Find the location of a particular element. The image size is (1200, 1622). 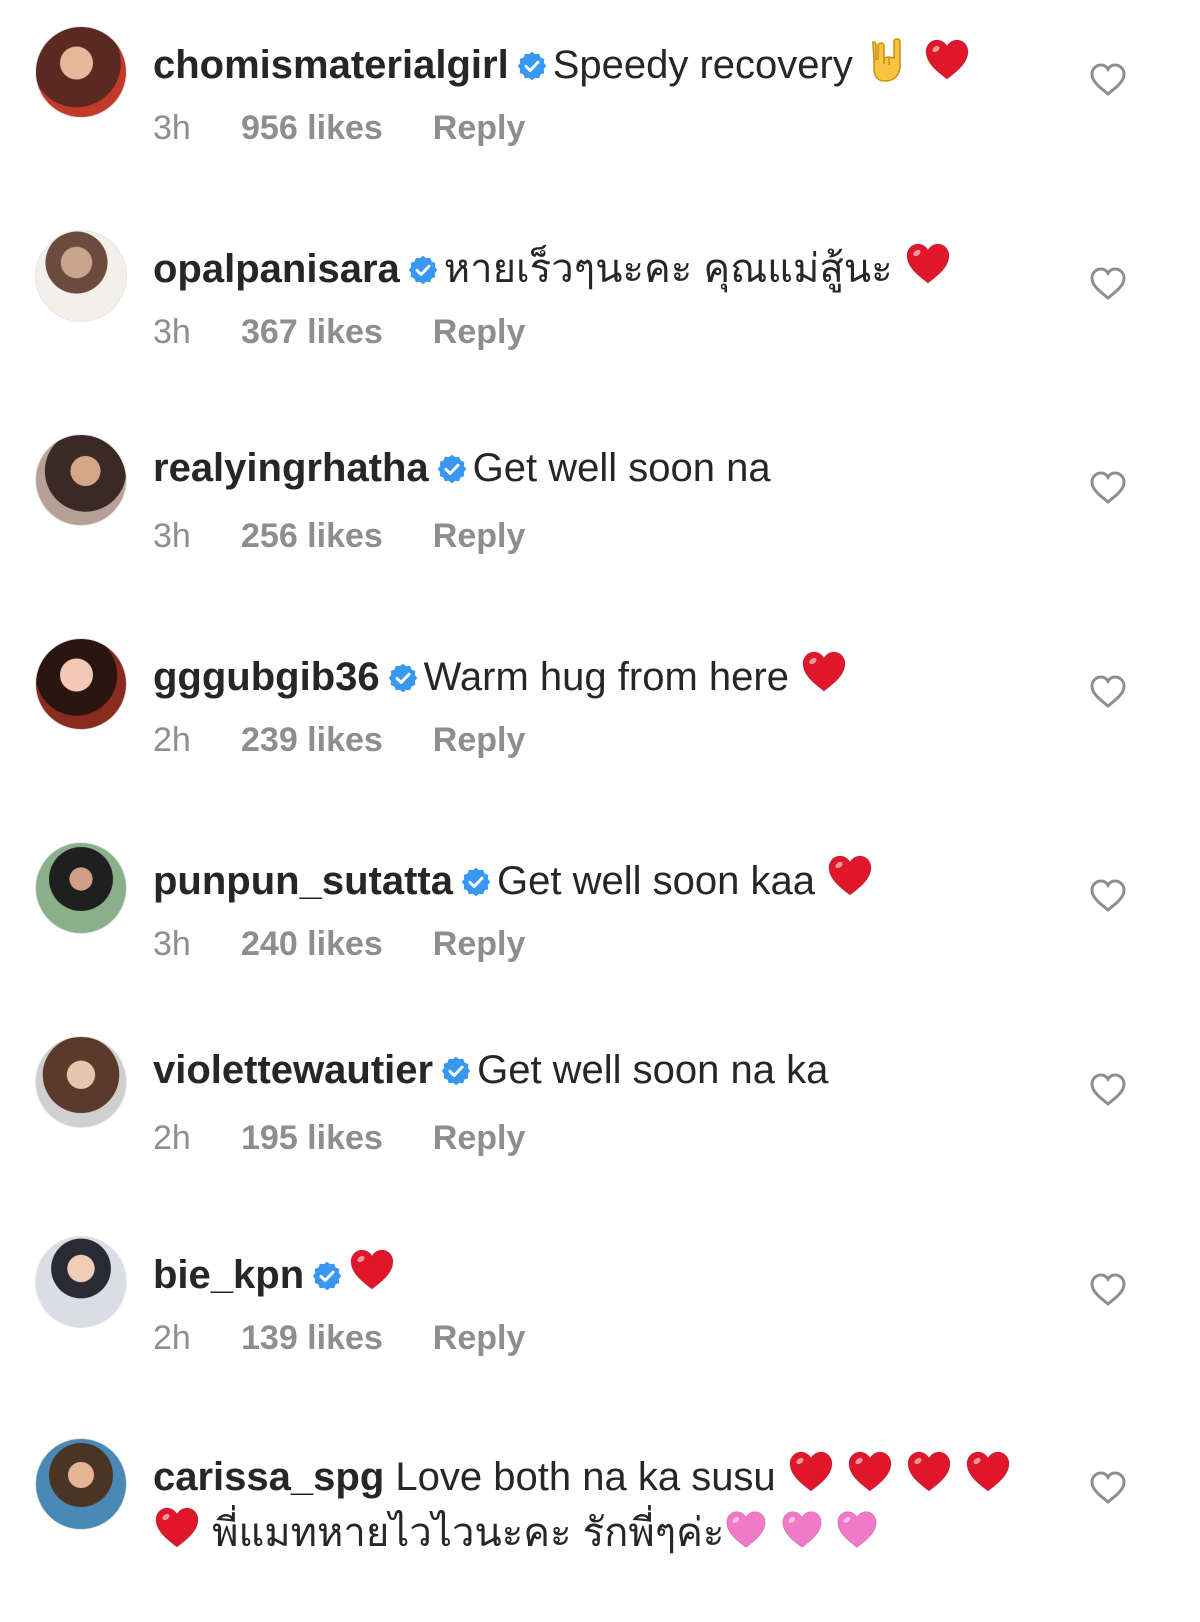

username: opalpanisara is located at coordinates (276, 269).